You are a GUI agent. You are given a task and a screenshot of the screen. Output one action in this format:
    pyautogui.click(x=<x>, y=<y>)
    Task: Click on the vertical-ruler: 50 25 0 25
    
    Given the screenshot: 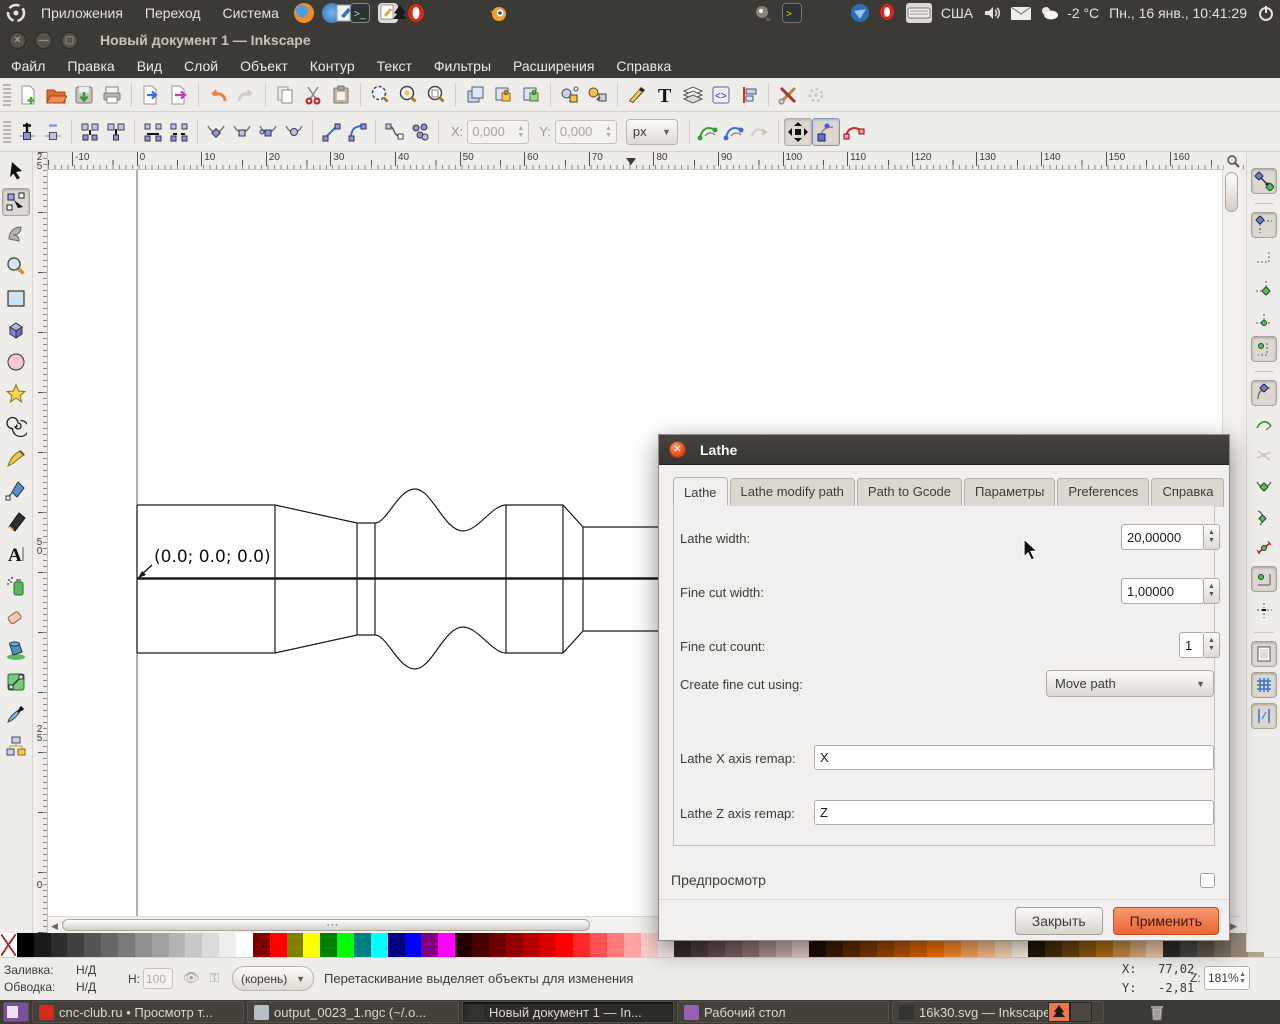 What is the action you would take?
    pyautogui.click(x=40, y=542)
    